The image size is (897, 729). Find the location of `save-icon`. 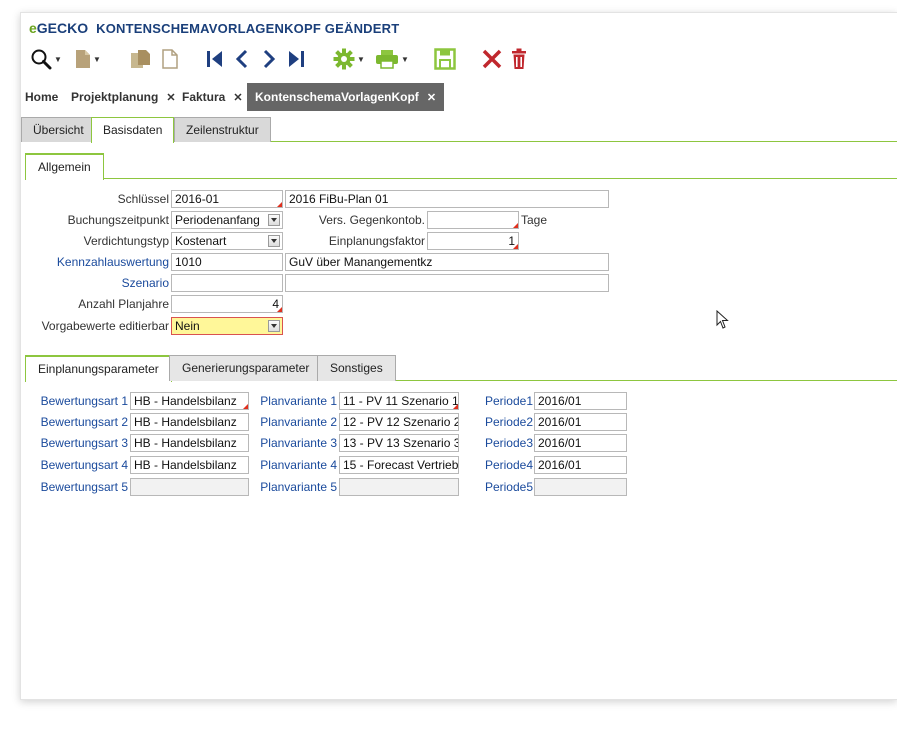

save-icon is located at coordinates (445, 59).